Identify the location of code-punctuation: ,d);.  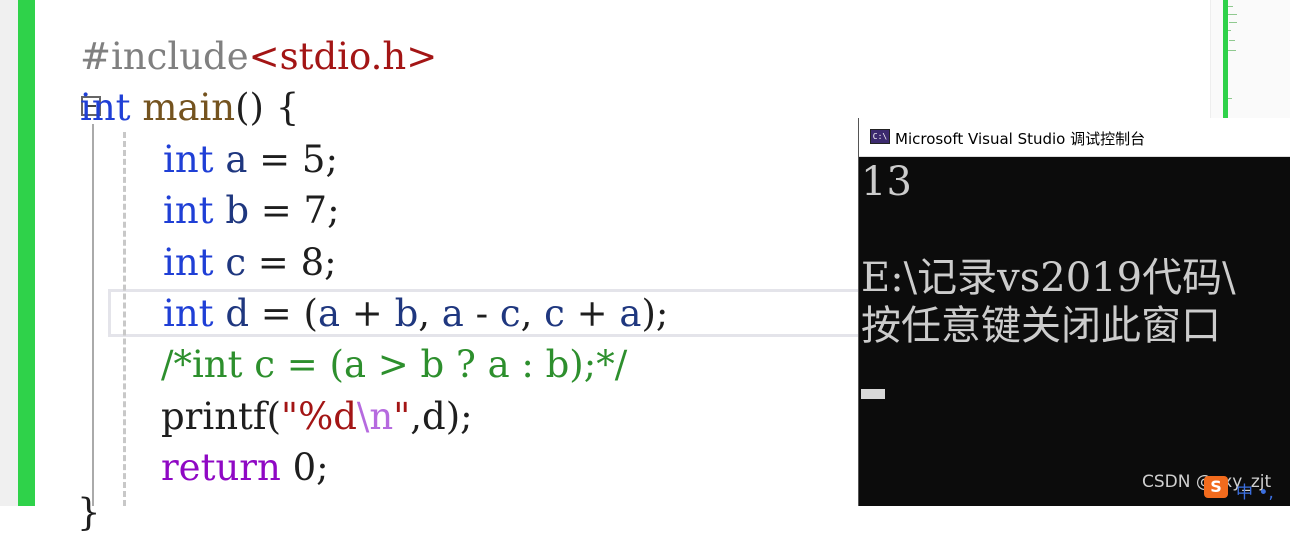
(441, 416).